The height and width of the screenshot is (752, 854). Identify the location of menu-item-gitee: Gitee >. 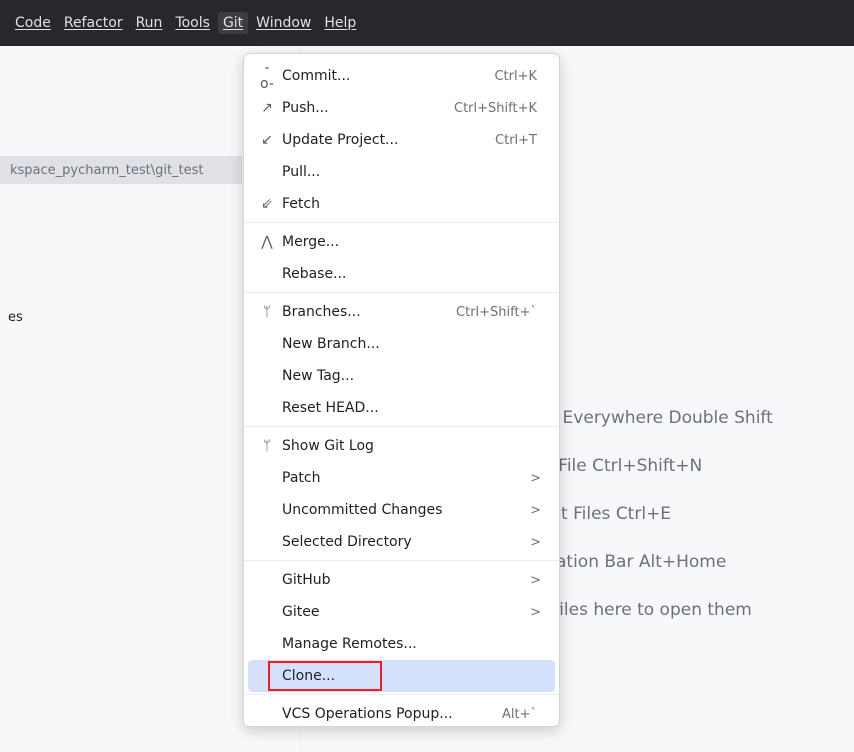
(401, 612).